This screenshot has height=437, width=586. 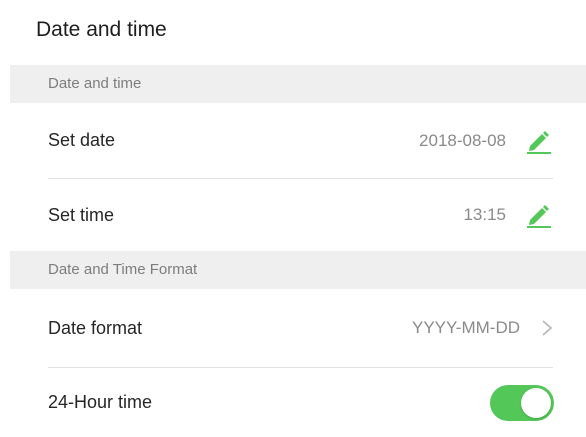 What do you see at coordinates (484, 214) in the screenshot?
I see `set-time-value: 13:15` at bounding box center [484, 214].